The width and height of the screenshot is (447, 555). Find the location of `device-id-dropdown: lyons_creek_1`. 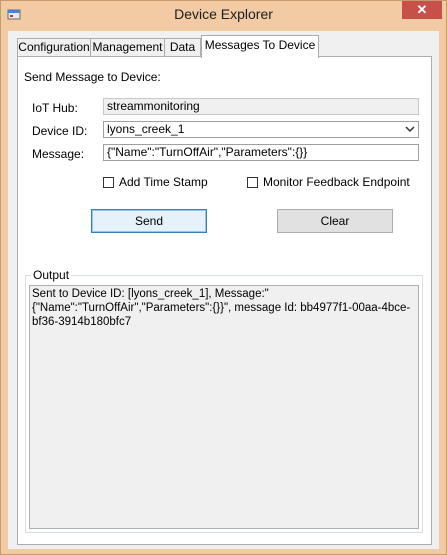

device-id-dropdown: lyons_creek_1 is located at coordinates (261, 129).